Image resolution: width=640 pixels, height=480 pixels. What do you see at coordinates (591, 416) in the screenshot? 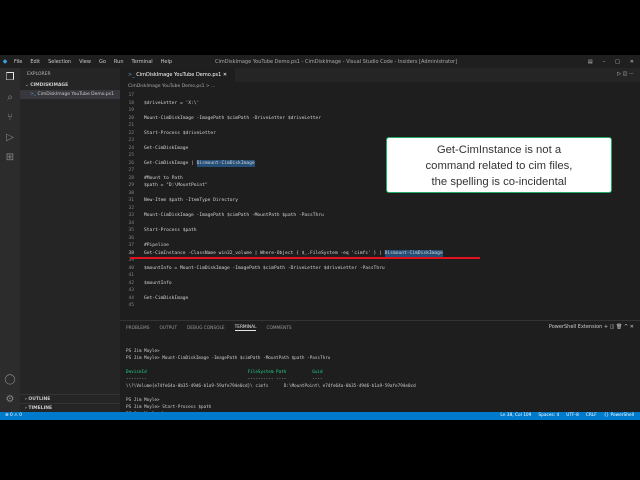
I see `status-item: CRLF` at bounding box center [591, 416].